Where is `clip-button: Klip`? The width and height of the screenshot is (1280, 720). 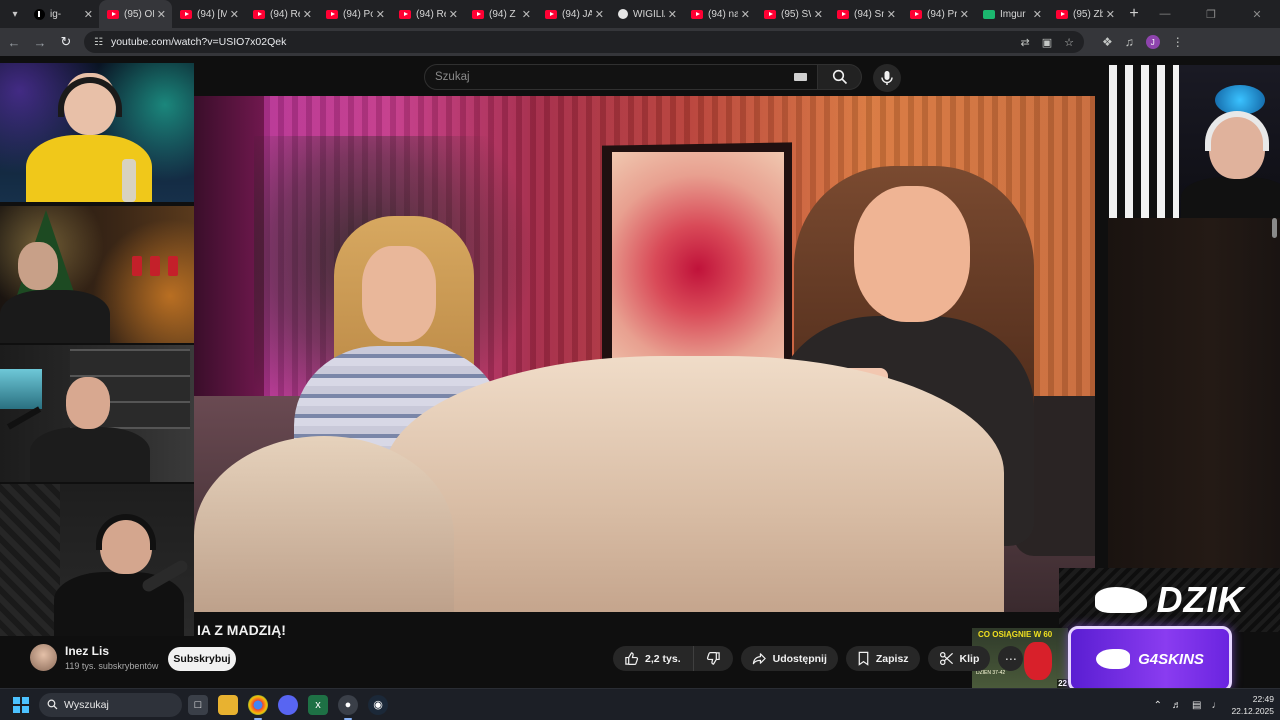 clip-button: Klip is located at coordinates (959, 658).